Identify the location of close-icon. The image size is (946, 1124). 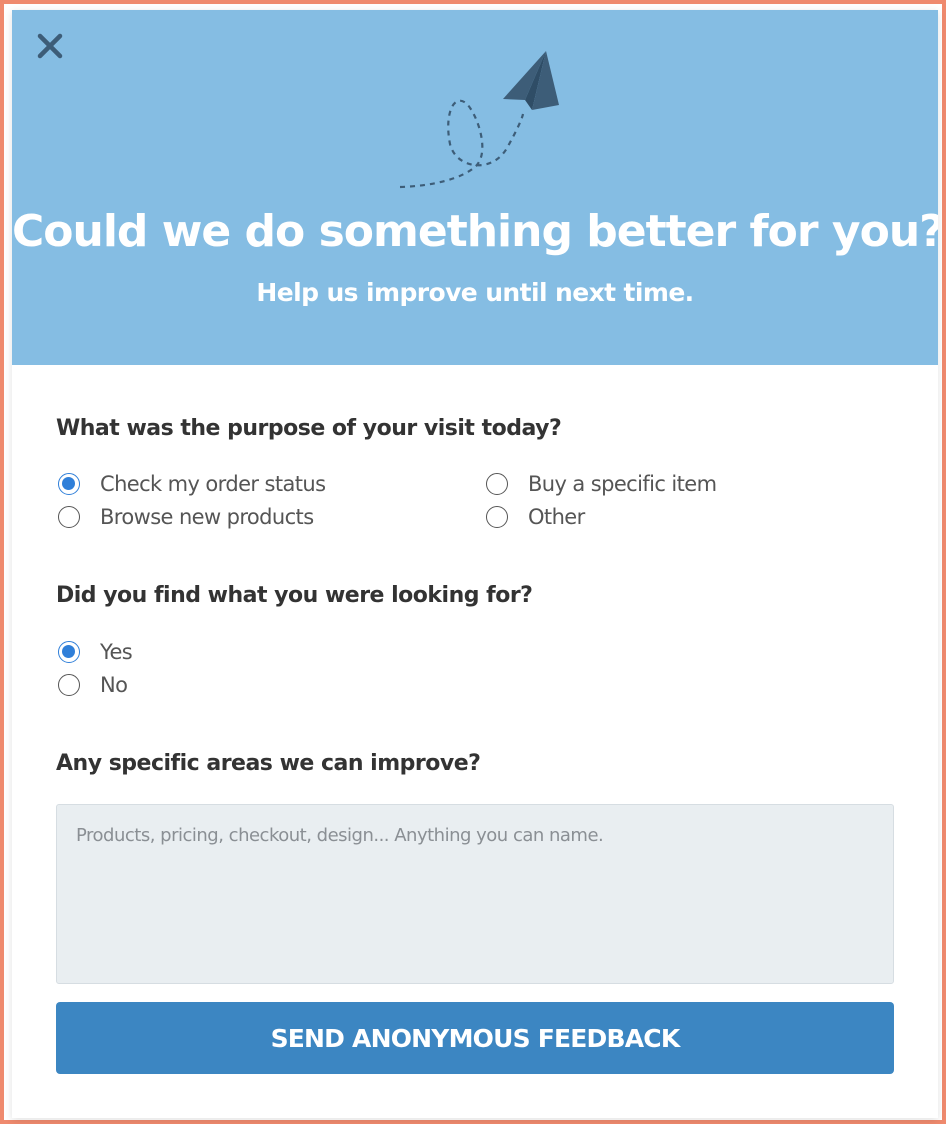
(50, 46).